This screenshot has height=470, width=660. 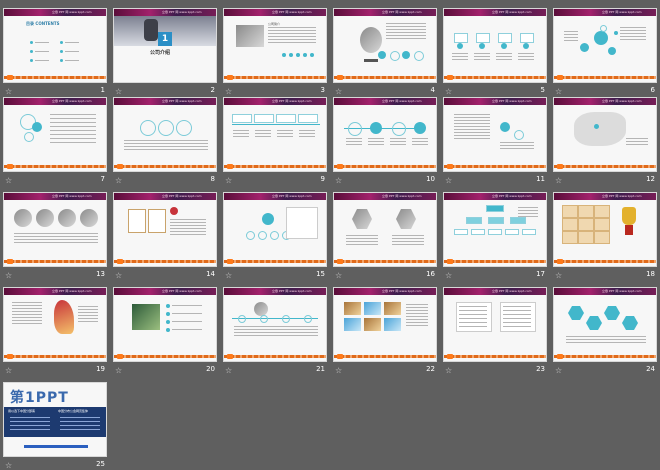 I want to click on map-shape, so click(x=600, y=129).